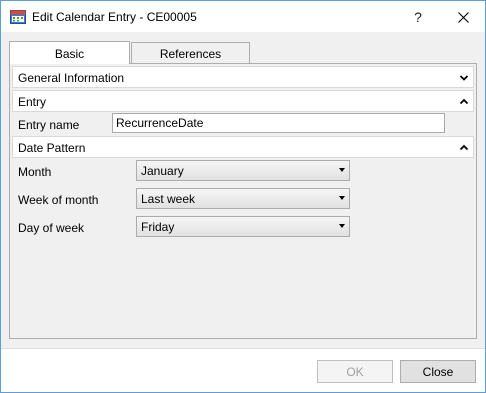 The width and height of the screenshot is (486, 393). Describe the element at coordinates (243, 226) in the screenshot. I see `day-of-week-dropdown: Friday` at that location.